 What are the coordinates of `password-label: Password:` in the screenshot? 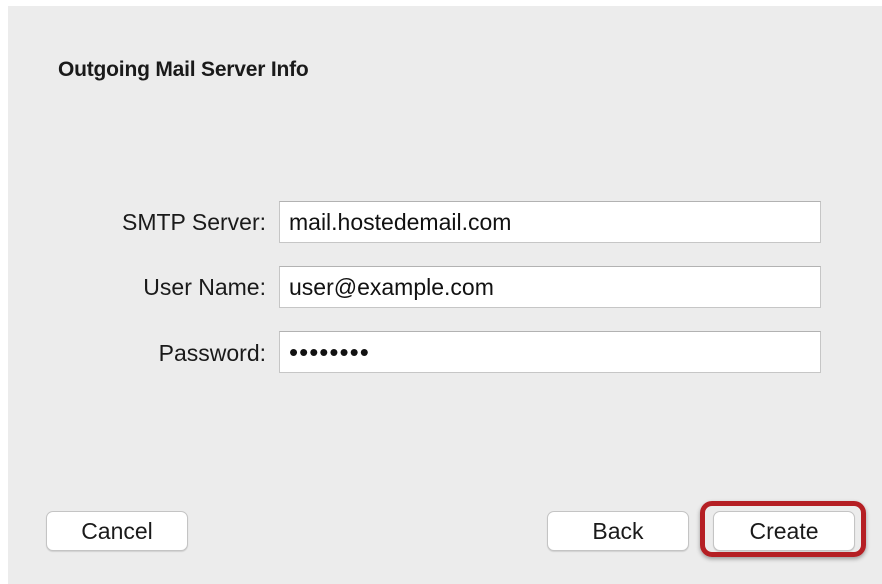 It's located at (212, 353).